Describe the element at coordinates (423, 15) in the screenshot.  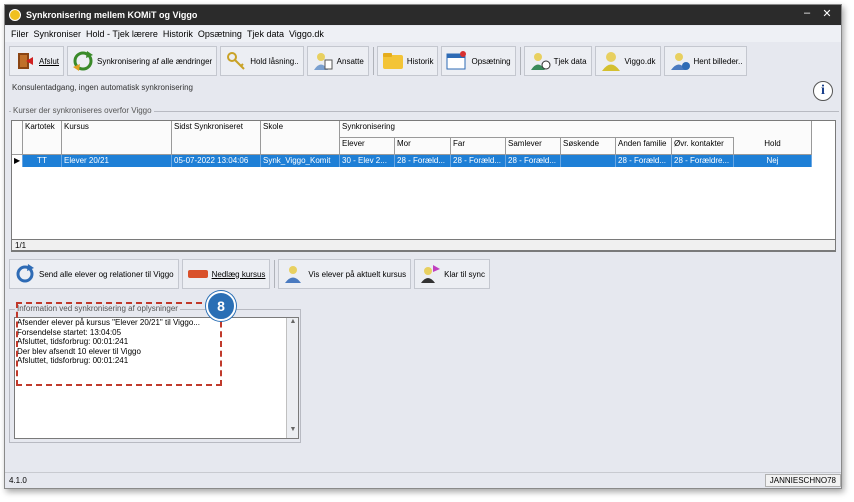
I see `title-bar: Synkronisering mellem KOMiT og Viggo – ✕` at that location.